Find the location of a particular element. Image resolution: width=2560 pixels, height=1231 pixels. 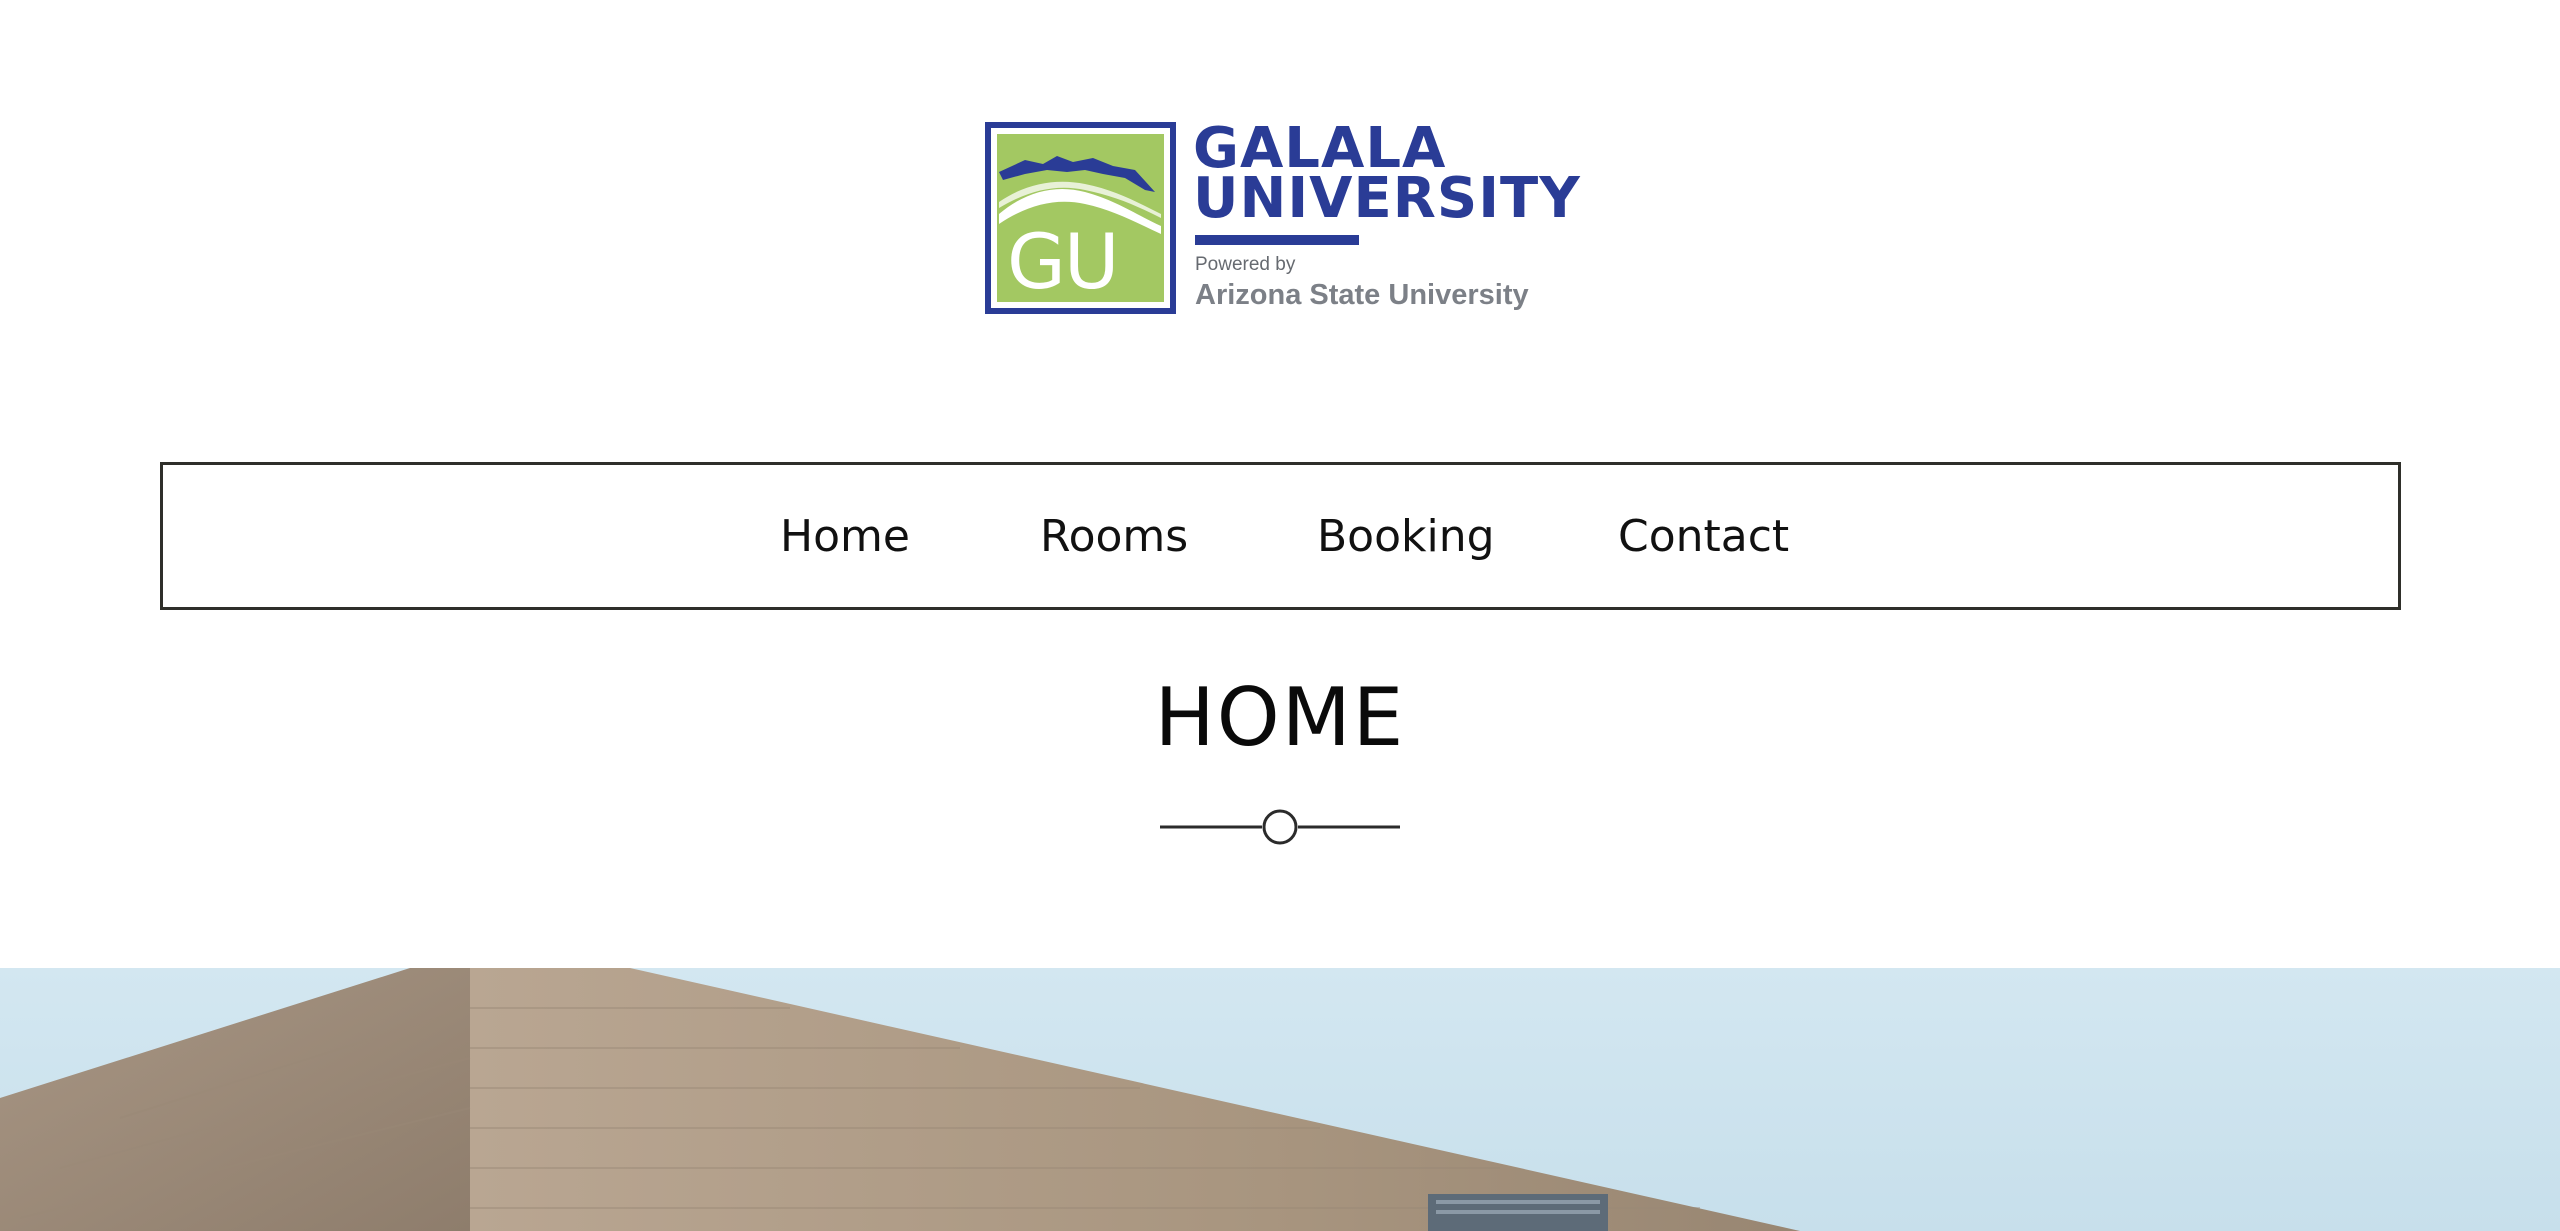

logo-powered-by: Powered by is located at coordinates (1245, 264).